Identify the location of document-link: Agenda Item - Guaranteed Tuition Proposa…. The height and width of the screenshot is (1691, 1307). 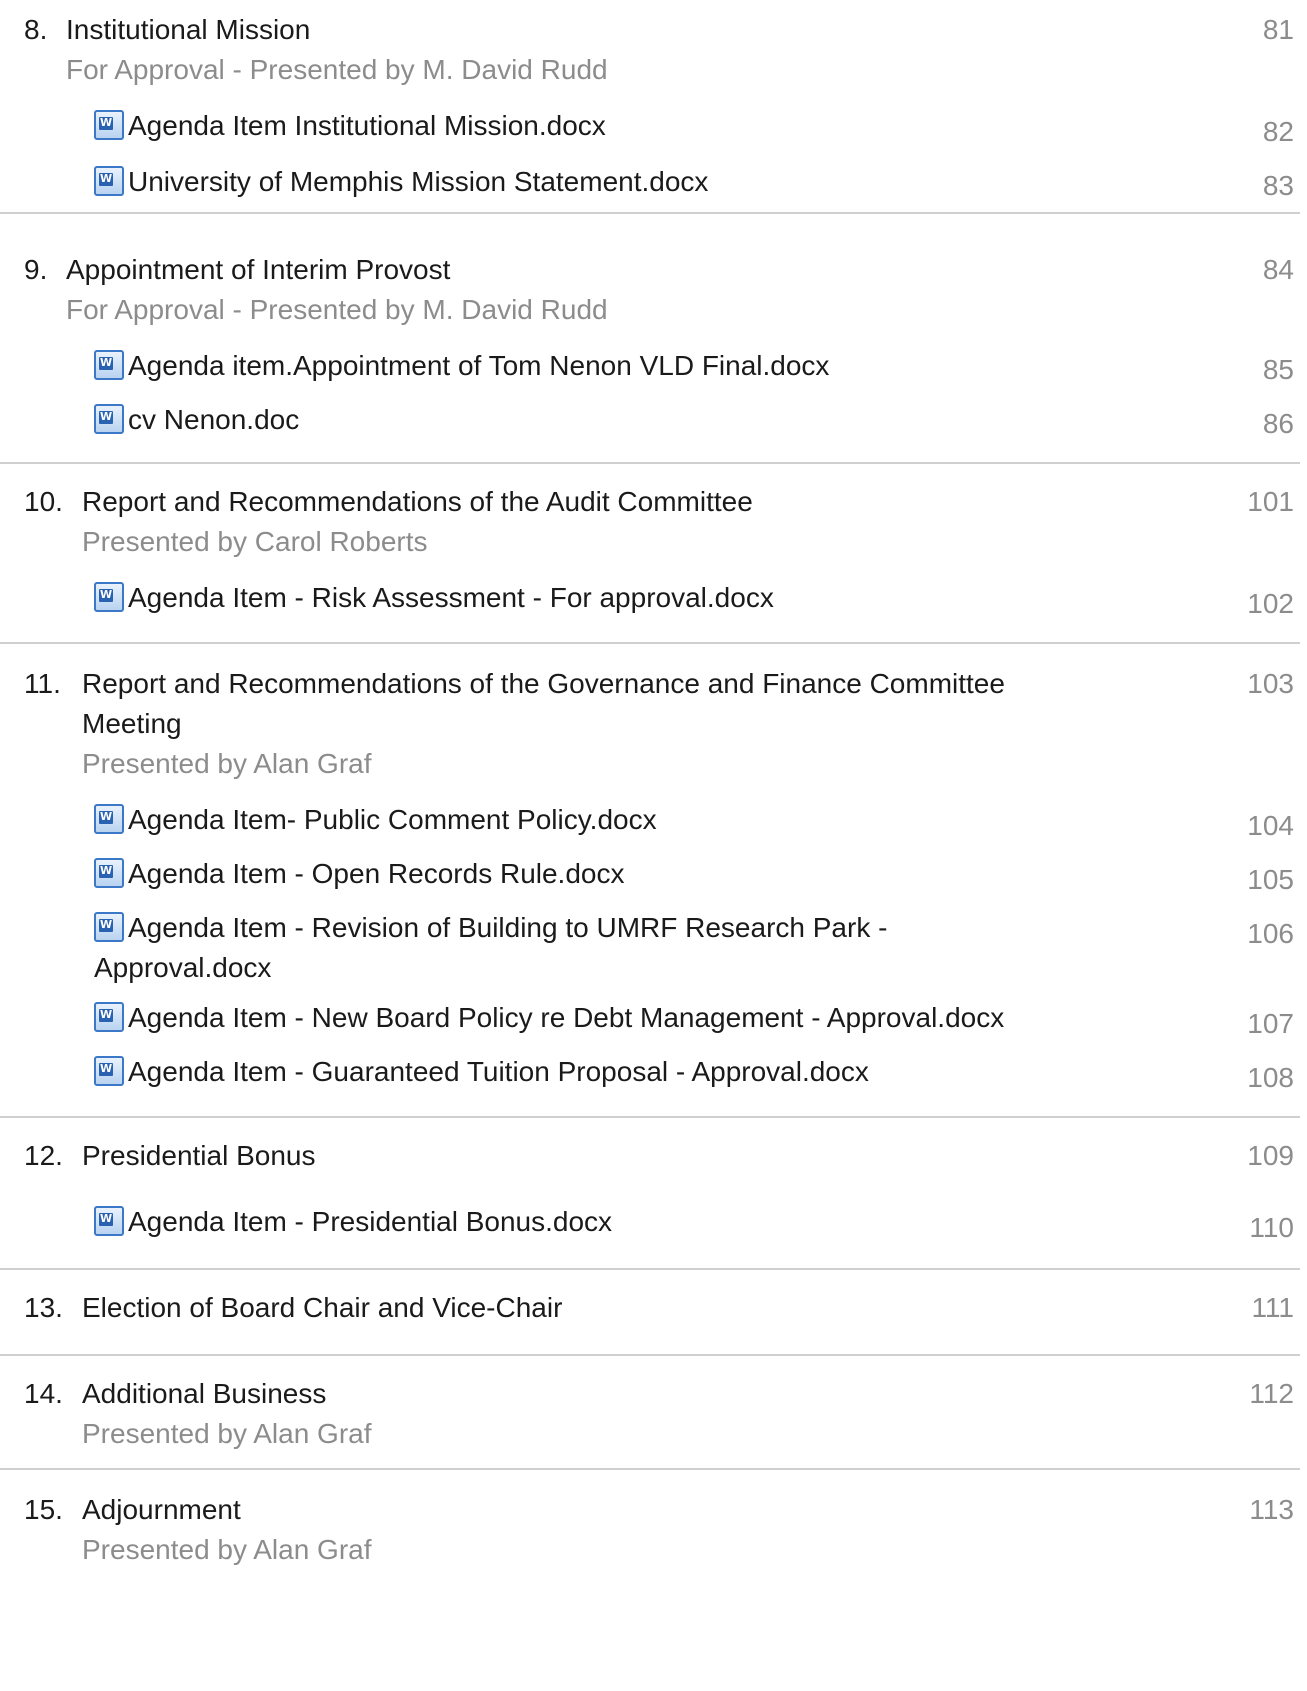
(629, 1072).